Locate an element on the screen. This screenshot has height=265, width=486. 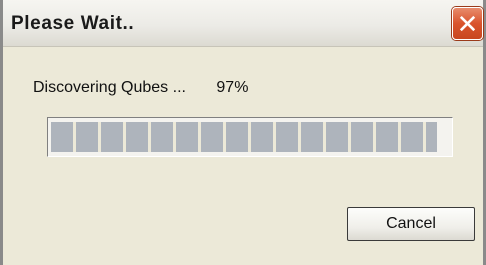
progress-percent: 97% is located at coordinates (232, 87).